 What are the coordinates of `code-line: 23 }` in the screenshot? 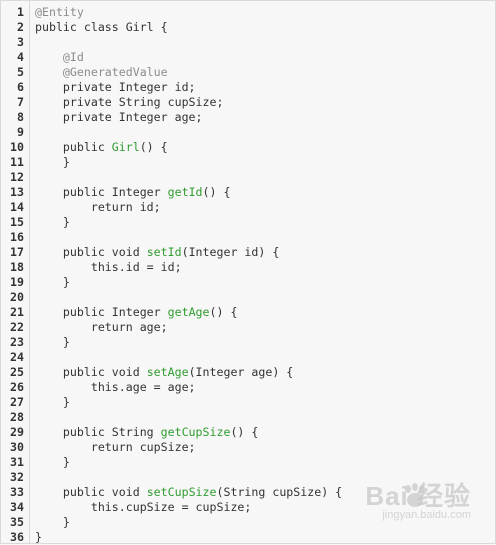 It's located at (248, 342).